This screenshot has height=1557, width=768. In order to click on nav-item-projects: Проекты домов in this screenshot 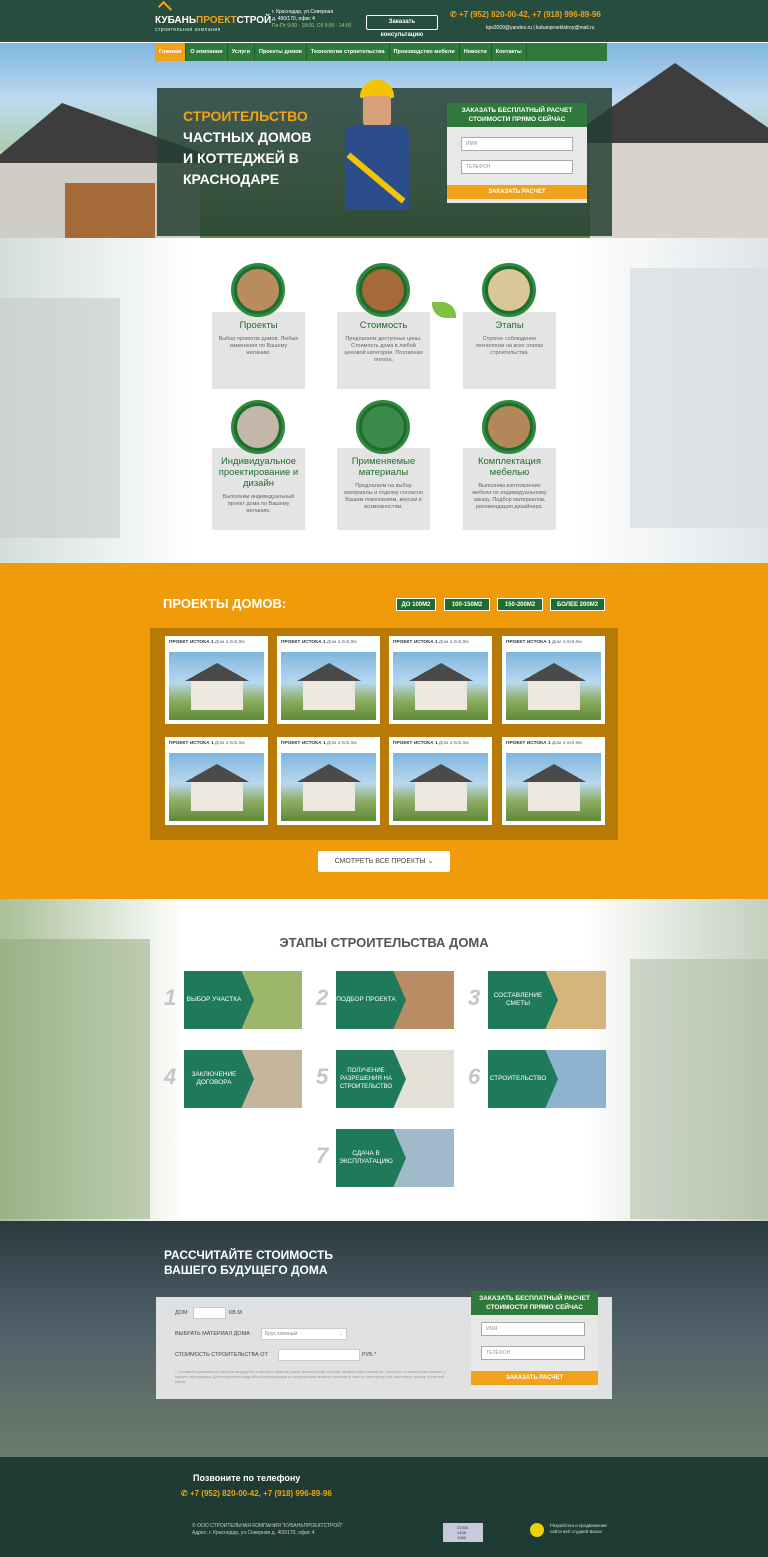, I will do `click(281, 52)`.